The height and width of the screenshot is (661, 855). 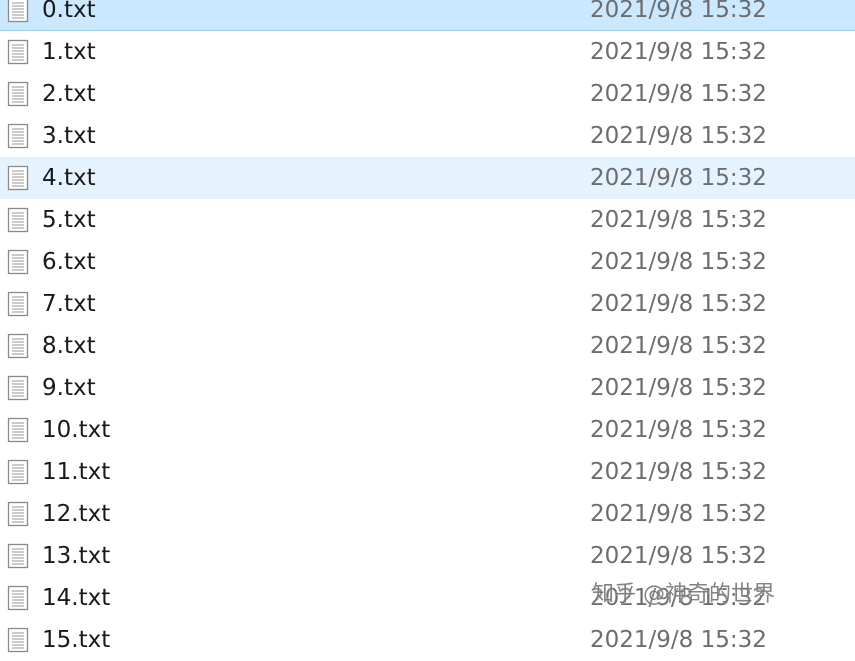 What do you see at coordinates (69, 262) in the screenshot?
I see `file-name: 6.txt` at bounding box center [69, 262].